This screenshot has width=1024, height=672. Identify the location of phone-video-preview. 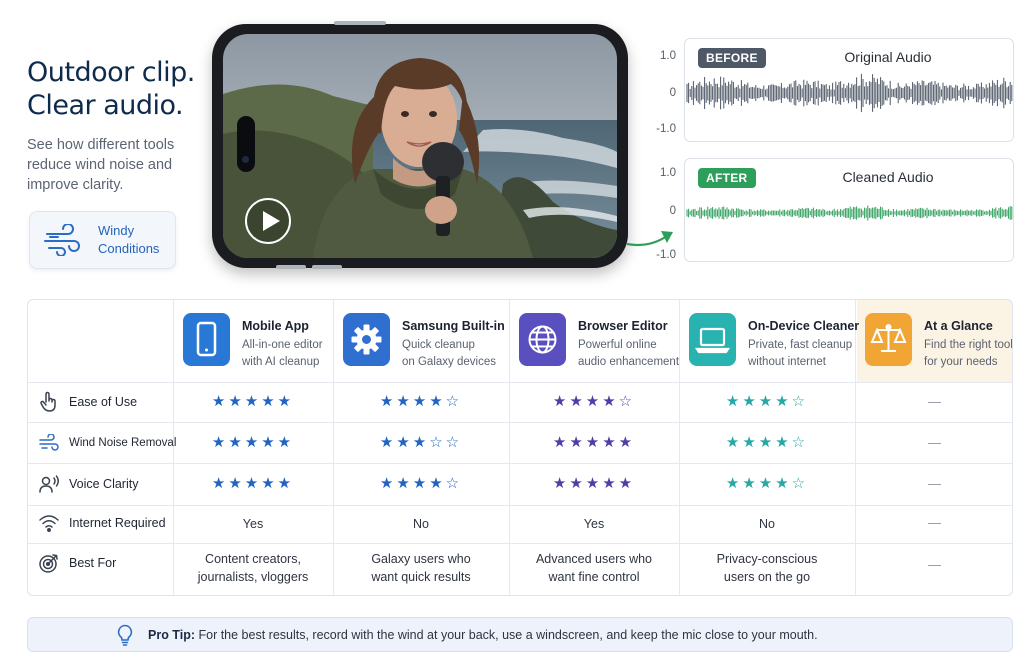
(420, 145).